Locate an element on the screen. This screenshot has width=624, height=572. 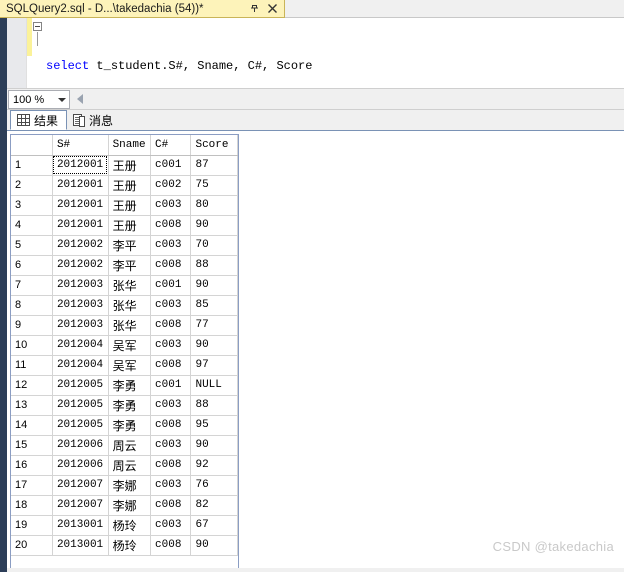
cell-rownum: 20 is located at coordinates (32, 545).